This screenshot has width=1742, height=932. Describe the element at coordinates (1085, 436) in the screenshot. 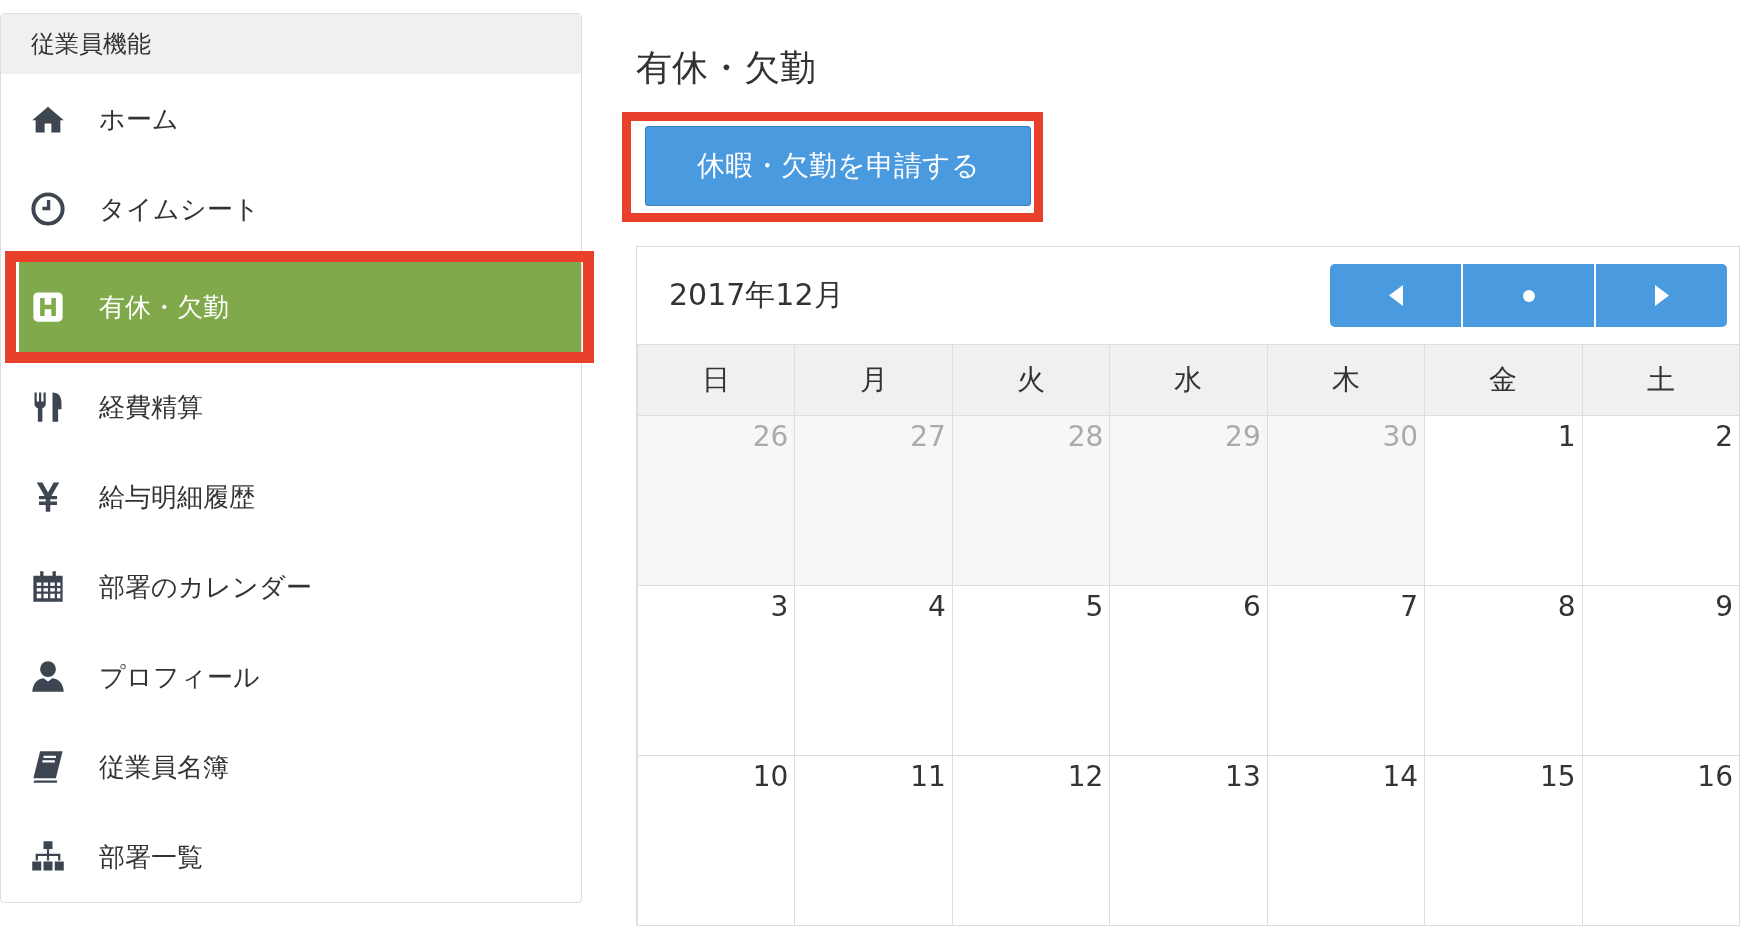

I see `day-number: 28` at that location.